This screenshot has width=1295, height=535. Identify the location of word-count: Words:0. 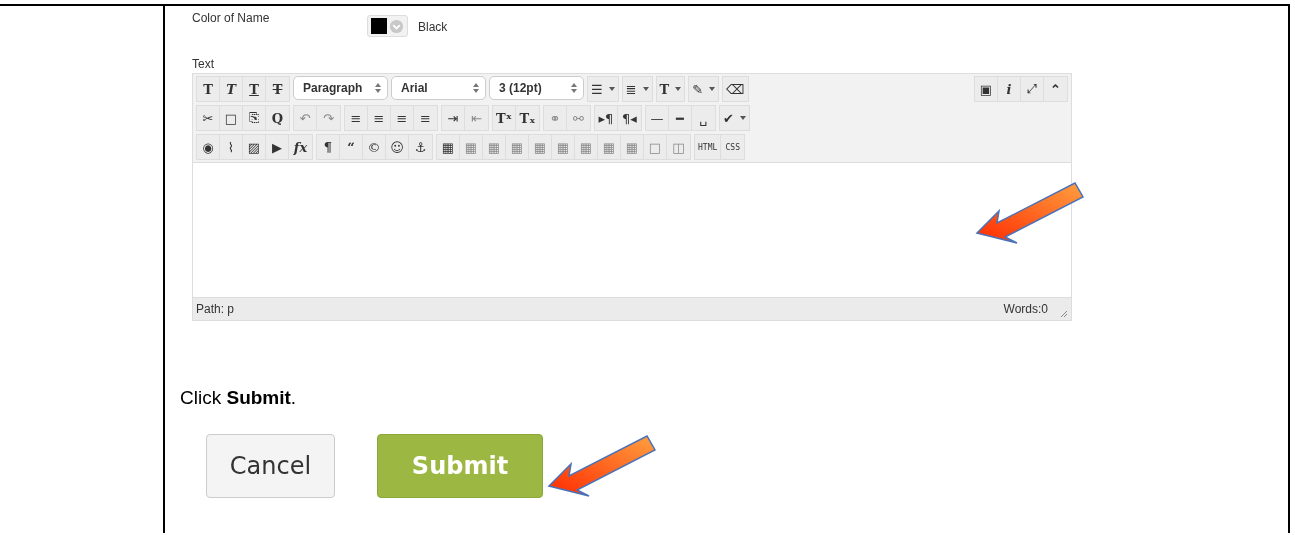
(1025, 309).